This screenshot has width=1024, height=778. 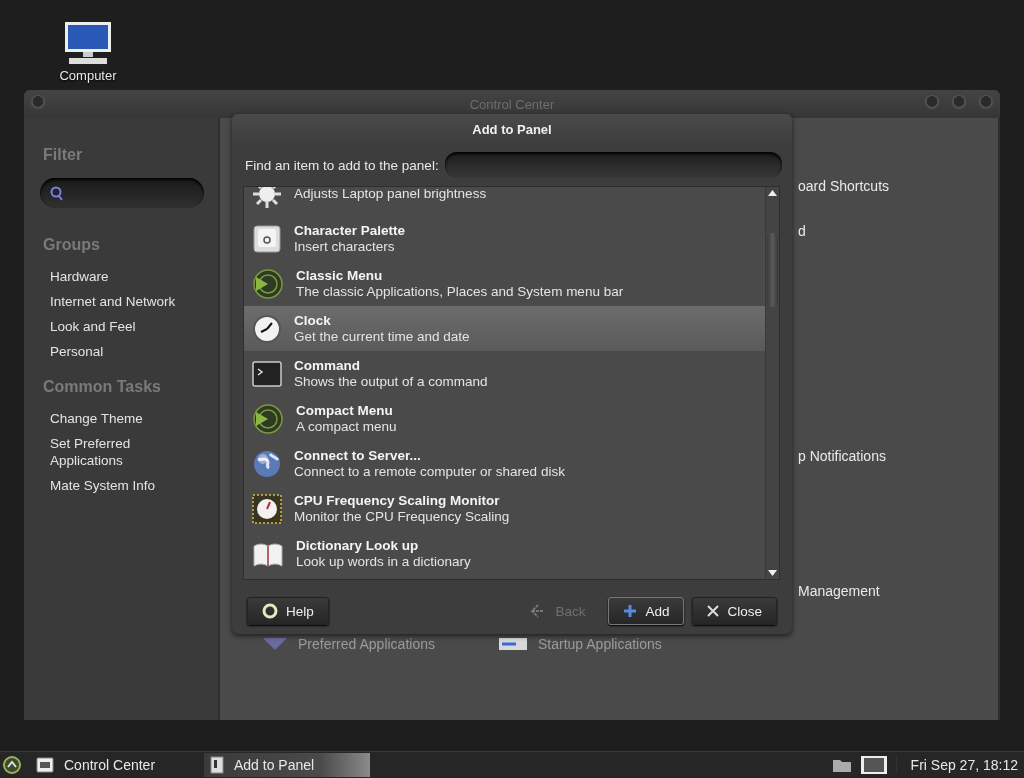 What do you see at coordinates (102, 387) in the screenshot?
I see `sidebar-heading: Common Tasks` at bounding box center [102, 387].